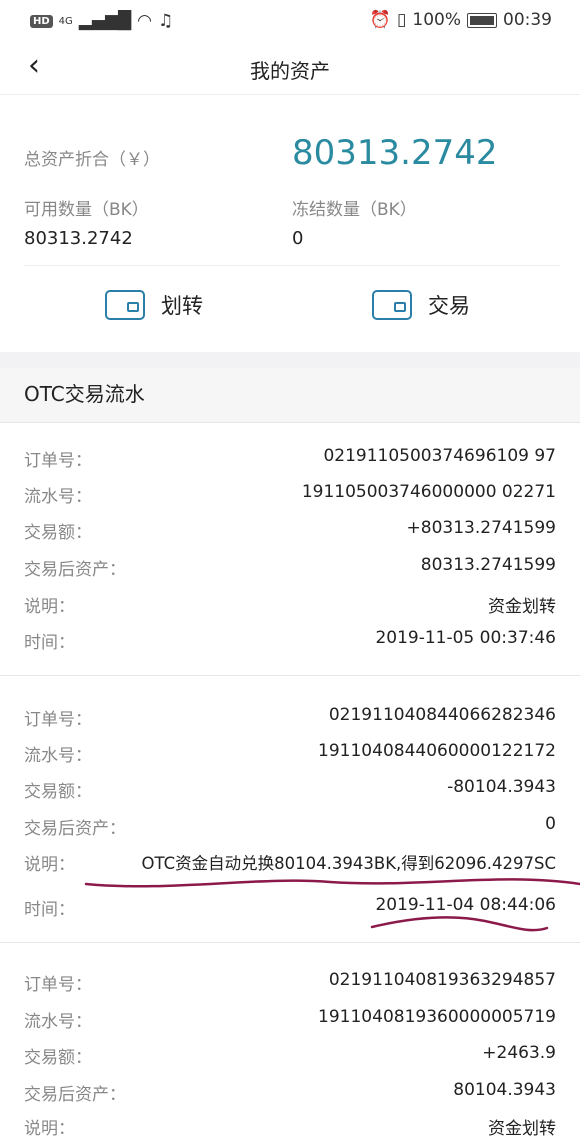 This screenshot has width=580, height=1144. I want to click on available-value: 80313.2742, so click(78, 238).